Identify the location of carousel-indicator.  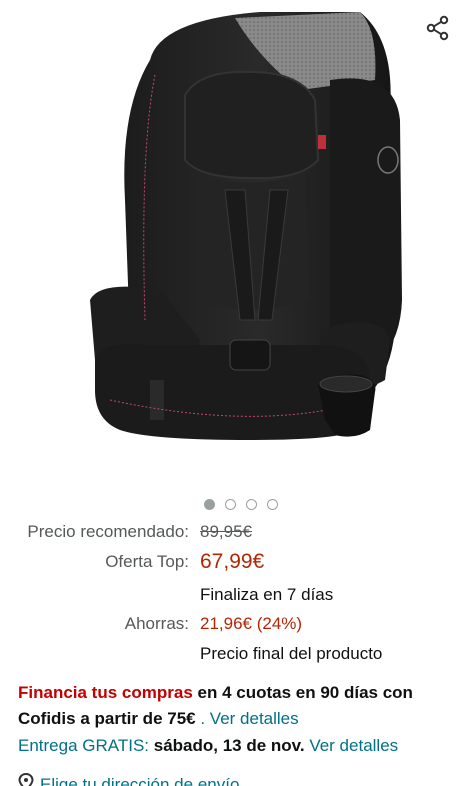
(237, 504).